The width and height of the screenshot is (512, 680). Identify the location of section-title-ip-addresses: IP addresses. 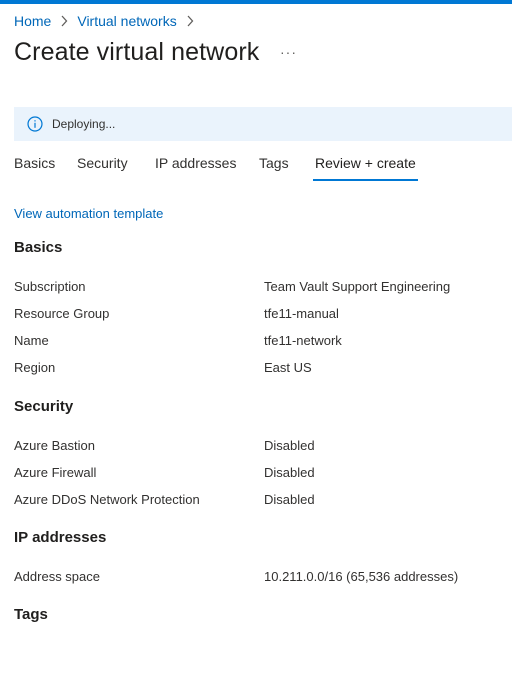
(60, 537).